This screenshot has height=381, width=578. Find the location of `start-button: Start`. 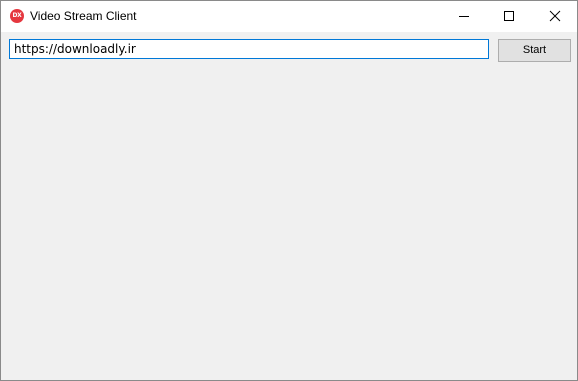

start-button: Start is located at coordinates (534, 50).